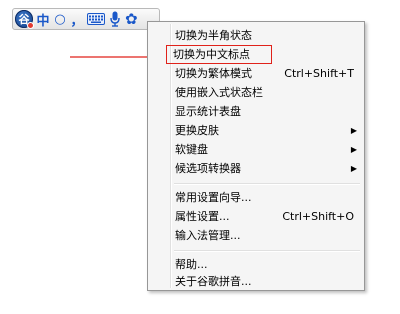 This screenshot has height=314, width=400. What do you see at coordinates (213, 35) in the screenshot?
I see `menu-item-label: 切换为半角状态` at bounding box center [213, 35].